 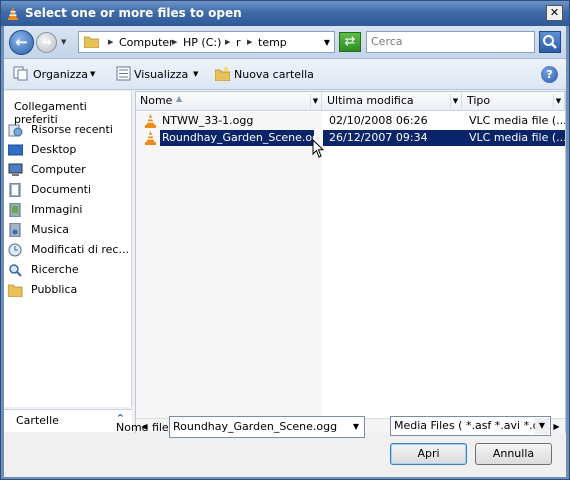 What do you see at coordinates (68, 420) in the screenshot?
I see `folders-toggle: Cartelle ⌃` at bounding box center [68, 420].